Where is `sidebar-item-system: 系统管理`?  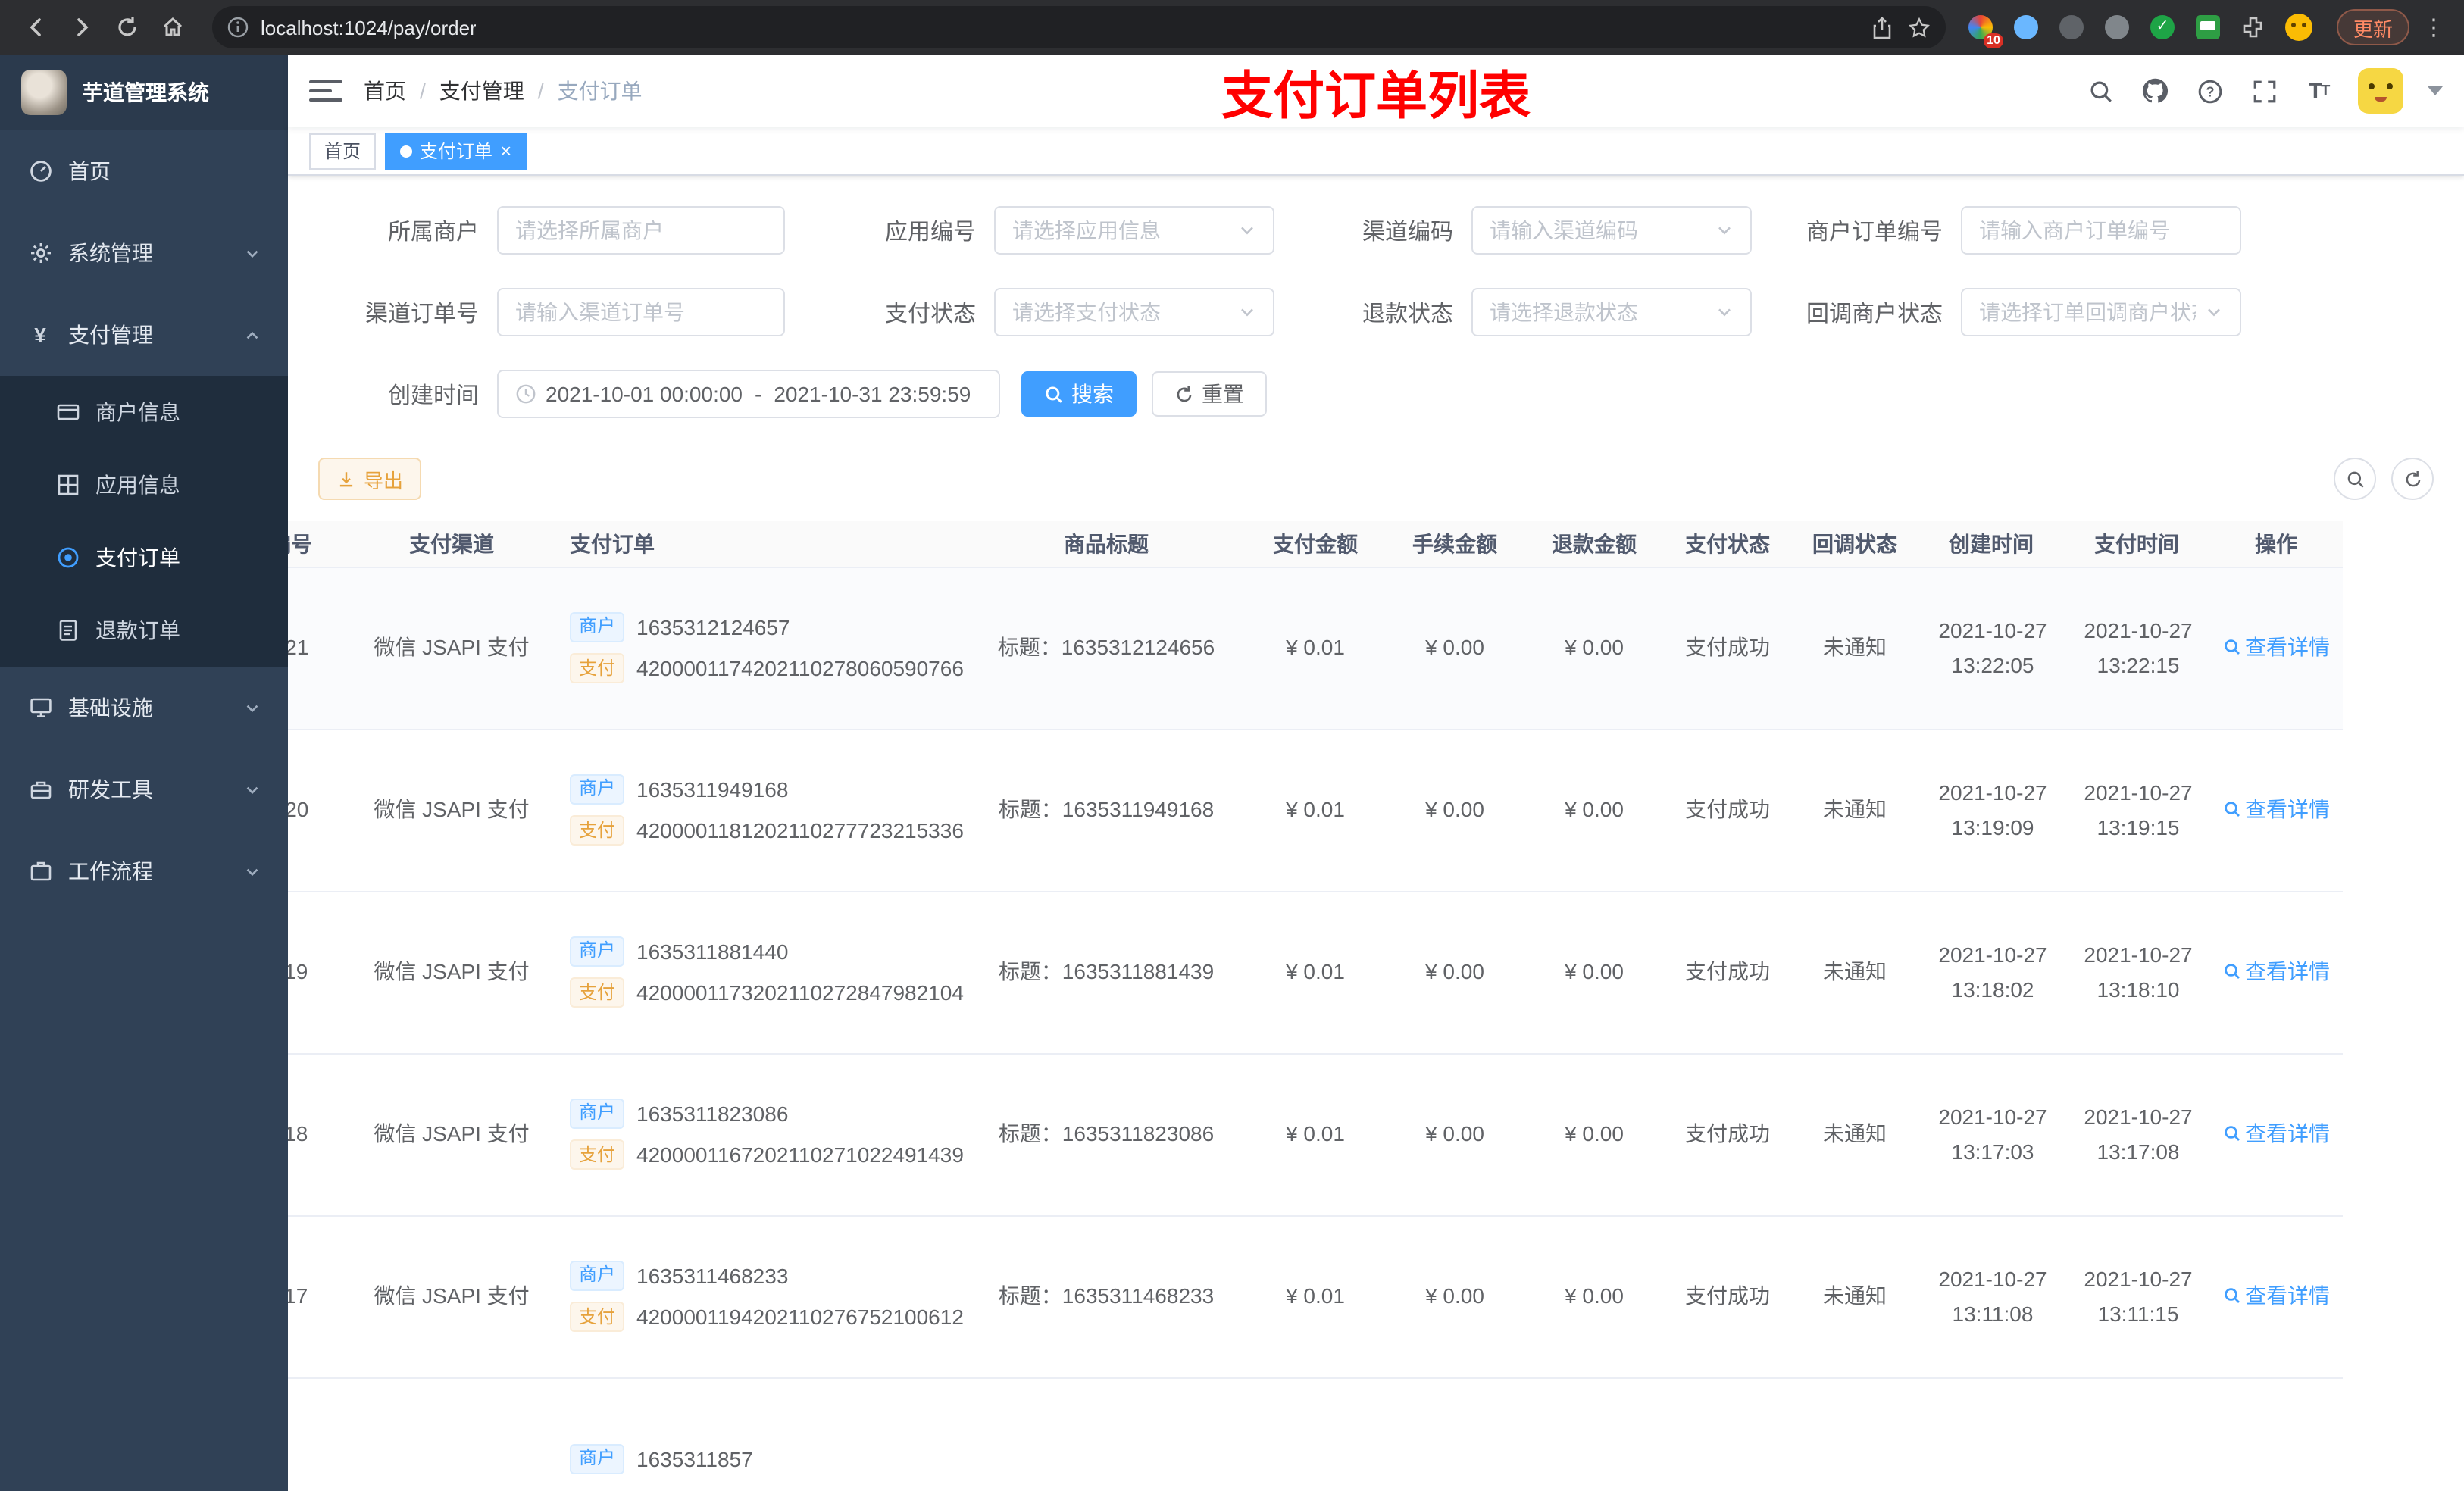 sidebar-item-system: 系统管理 is located at coordinates (144, 253).